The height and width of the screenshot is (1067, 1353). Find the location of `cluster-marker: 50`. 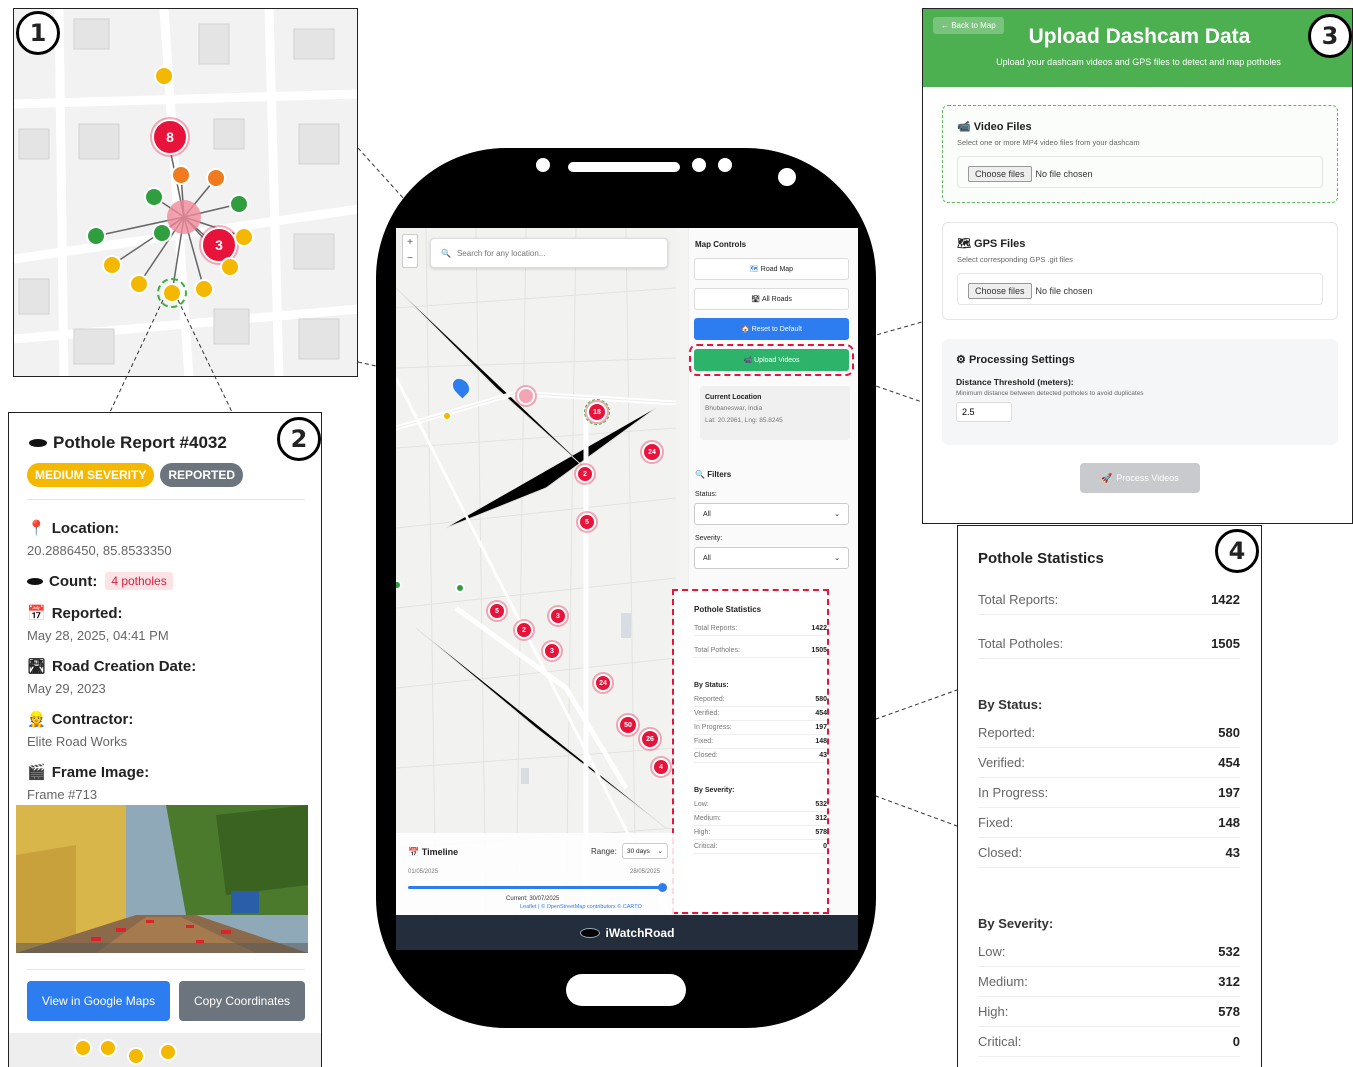

cluster-marker: 50 is located at coordinates (628, 725).